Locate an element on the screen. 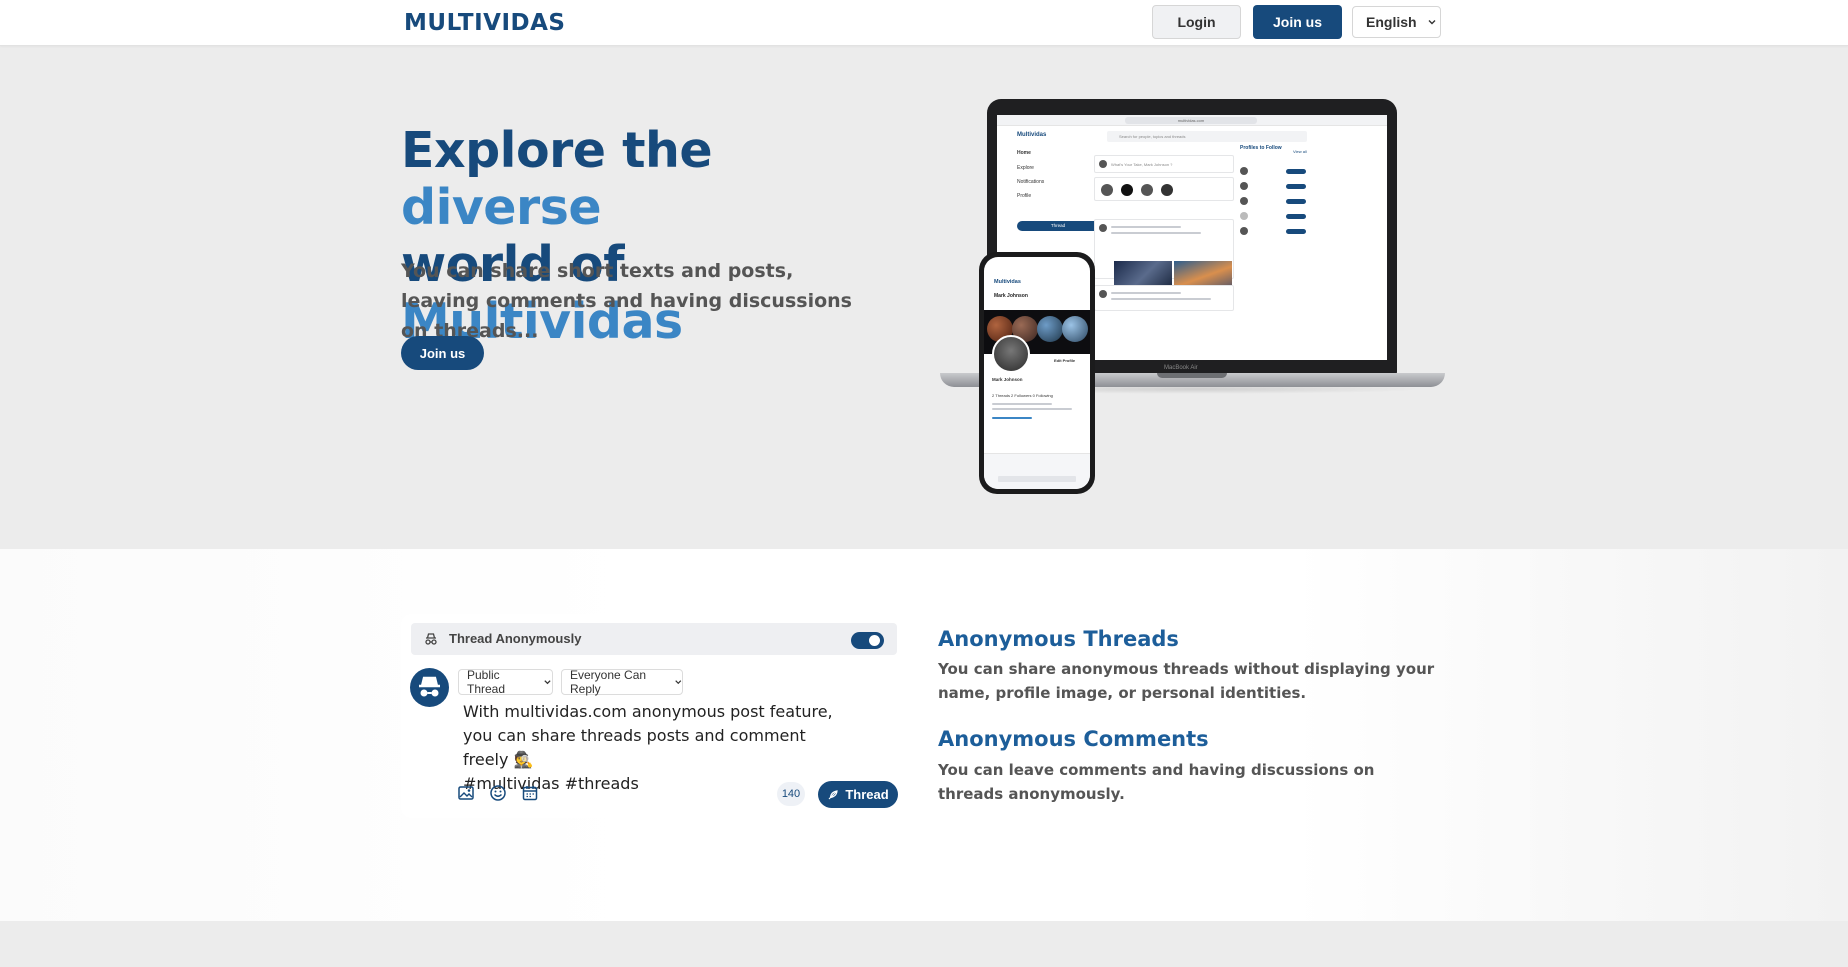  login-button: Login is located at coordinates (1196, 22).